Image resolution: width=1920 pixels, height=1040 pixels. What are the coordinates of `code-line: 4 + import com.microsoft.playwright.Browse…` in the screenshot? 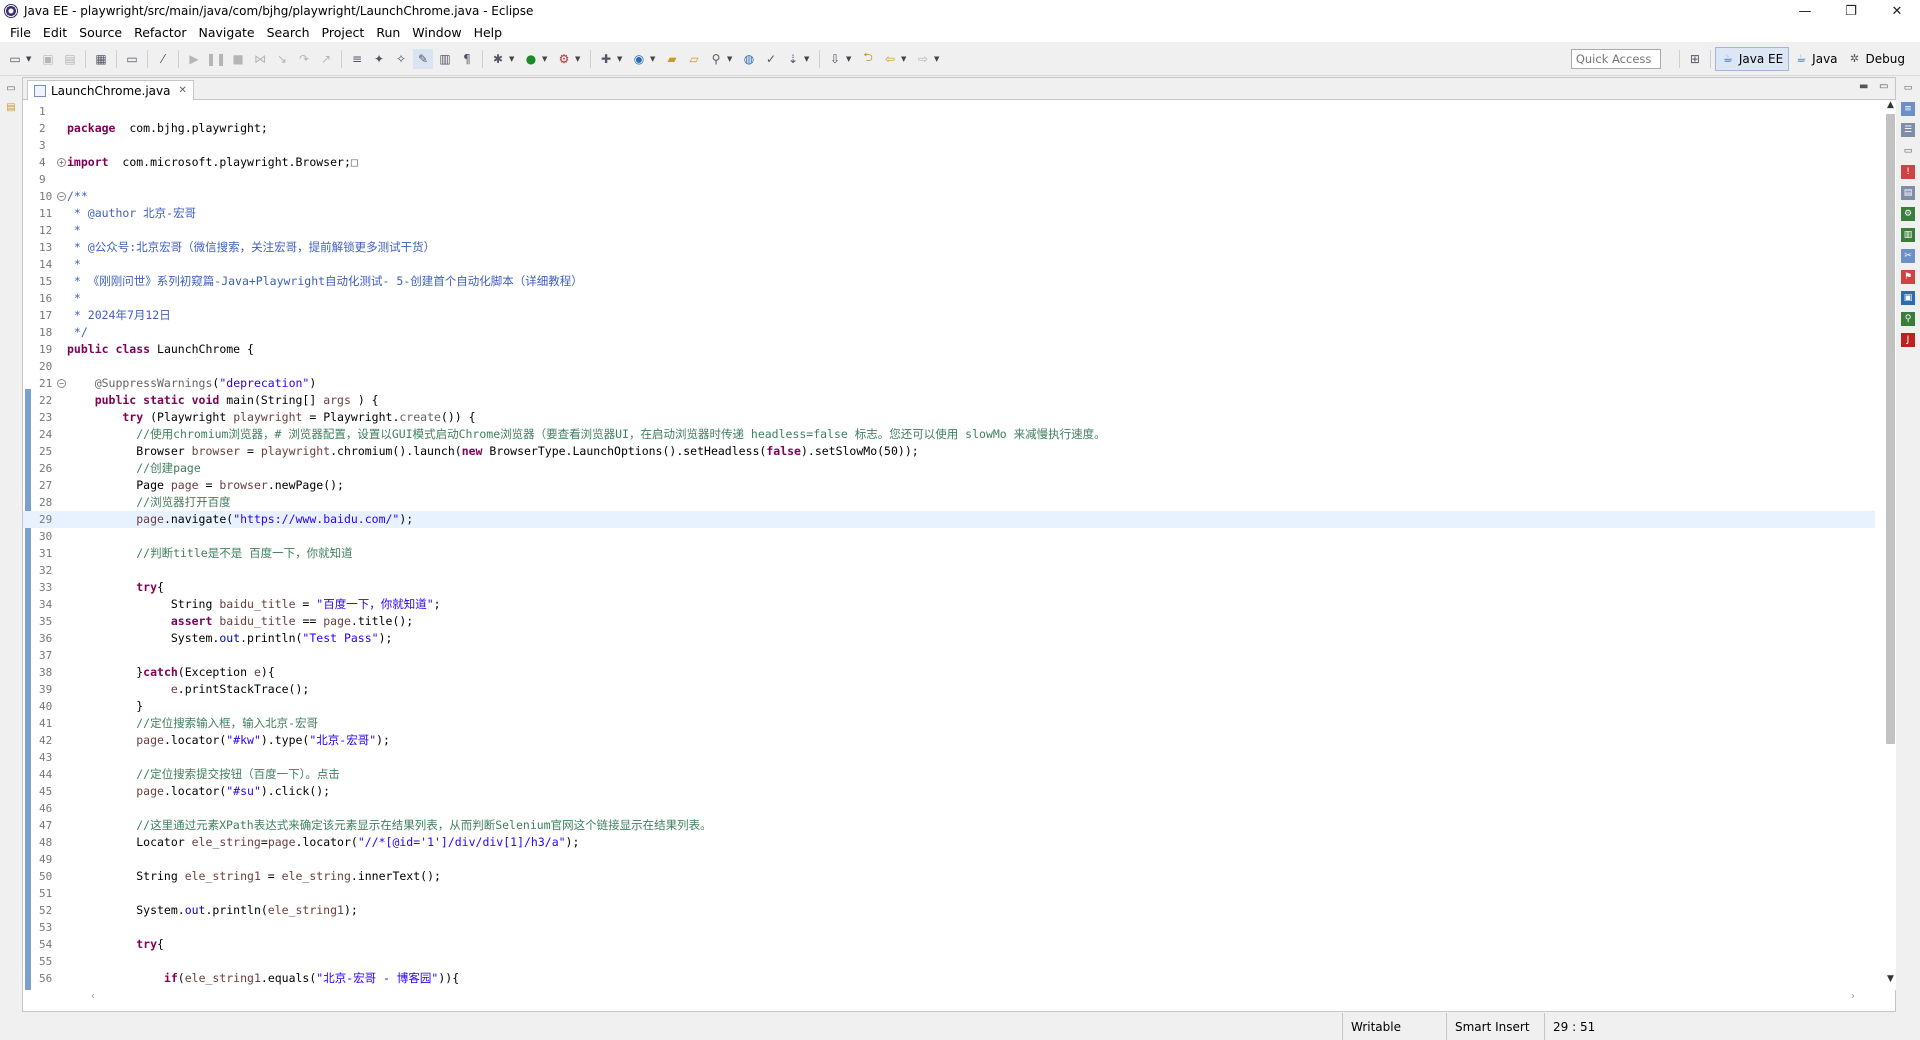 It's located at (949, 162).